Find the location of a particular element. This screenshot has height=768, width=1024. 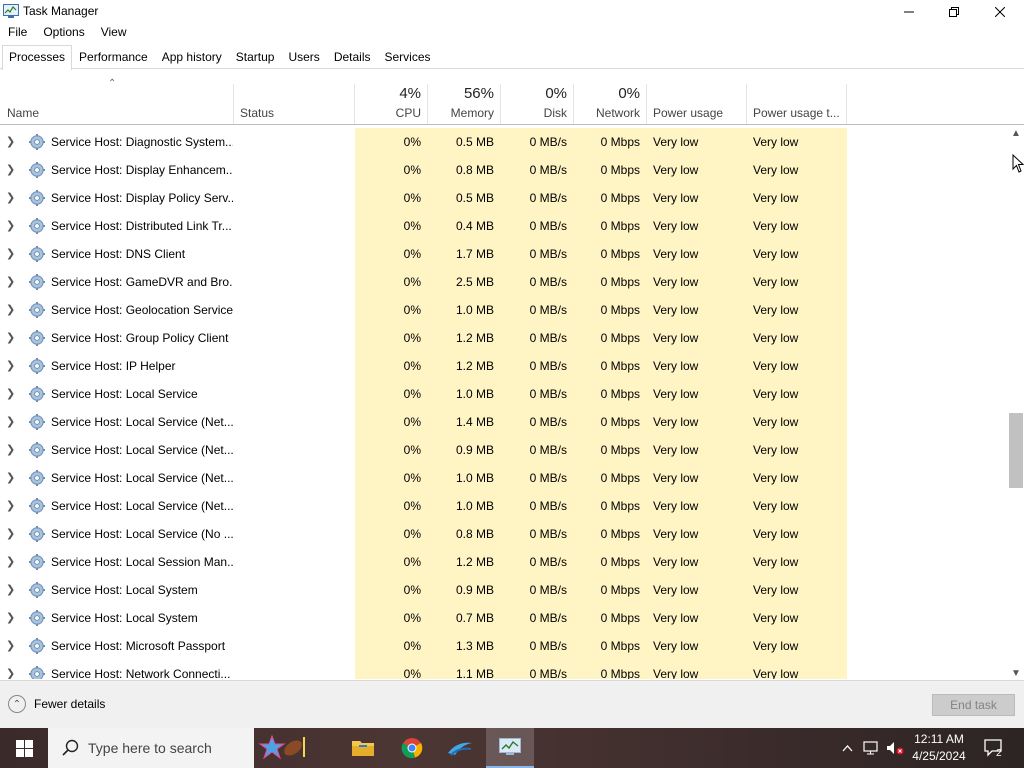

header-power-usage: Power usage is located at coordinates (697, 104).